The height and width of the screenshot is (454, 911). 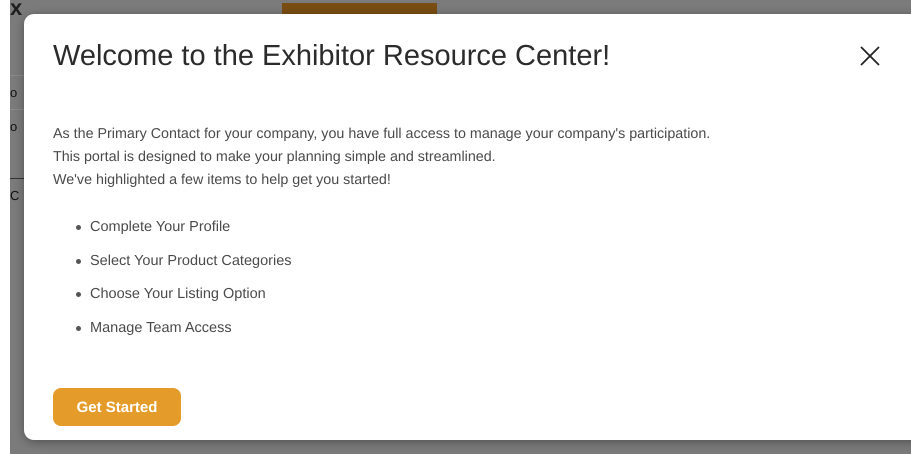 I want to click on page-heading: x, so click(x=16, y=10).